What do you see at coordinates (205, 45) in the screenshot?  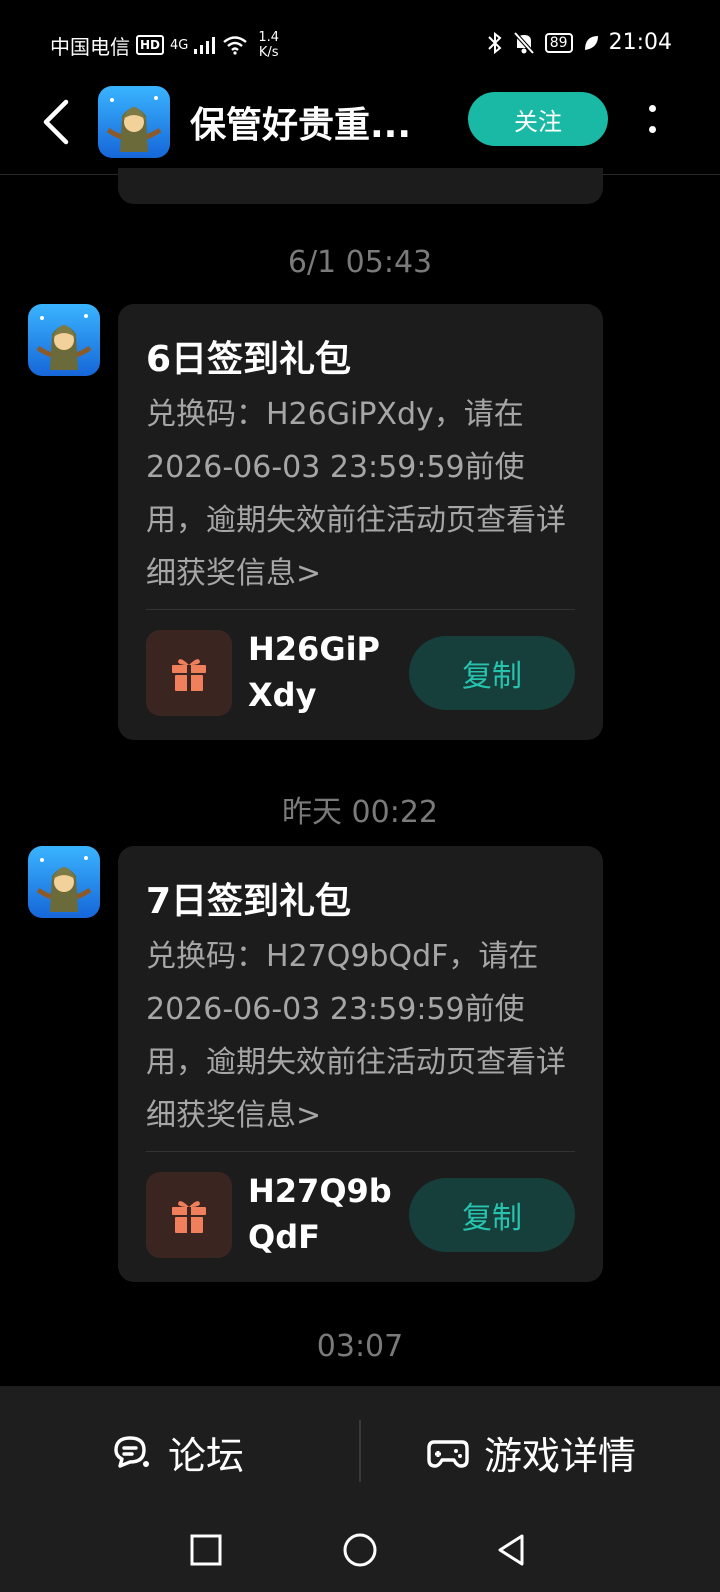 I see `signal-icon` at bounding box center [205, 45].